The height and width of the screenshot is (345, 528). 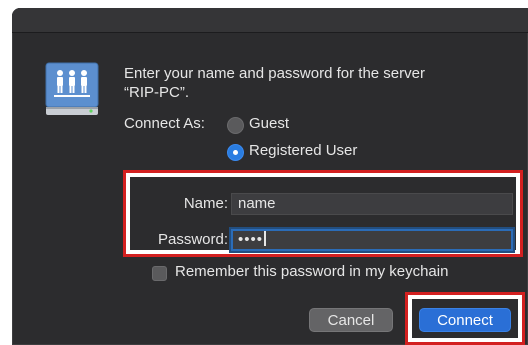 I want to click on remember-password-checkbox, so click(x=159, y=273).